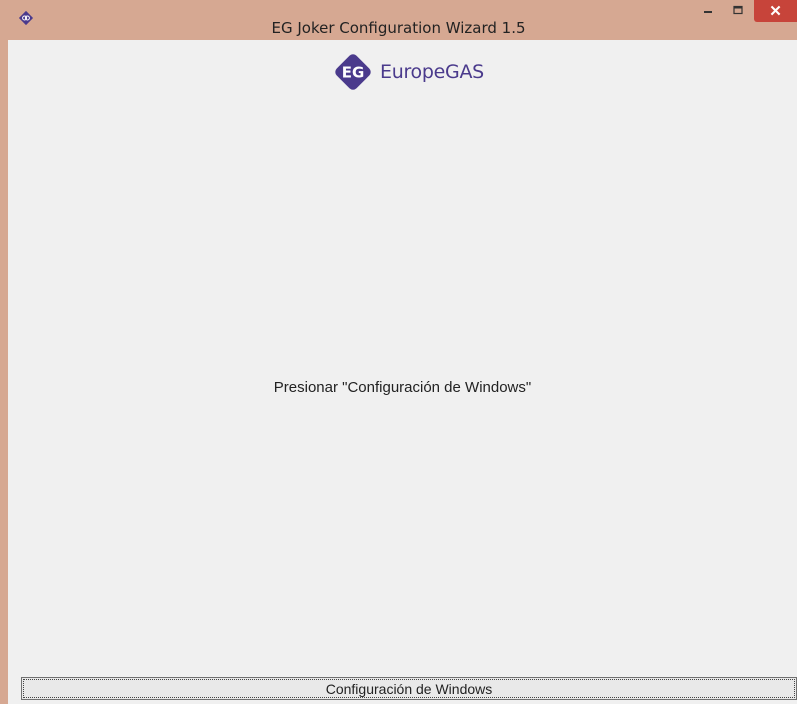 The width and height of the screenshot is (797, 704). Describe the element at coordinates (398, 28) in the screenshot. I see `window-title: EG Joker Configuration Wizard 1.5` at that location.